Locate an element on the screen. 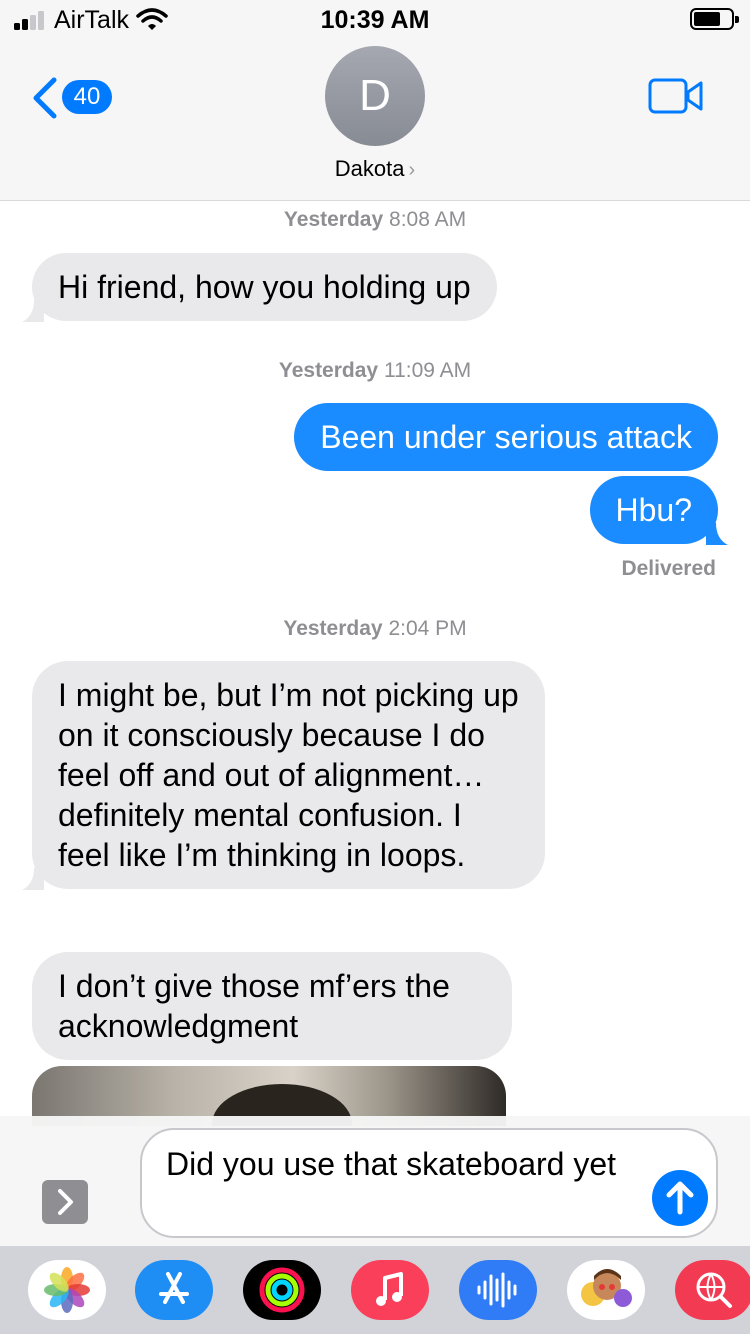 Image resolution: width=750 pixels, height=1334 pixels. arrow-up-icon is located at coordinates (680, 1198).